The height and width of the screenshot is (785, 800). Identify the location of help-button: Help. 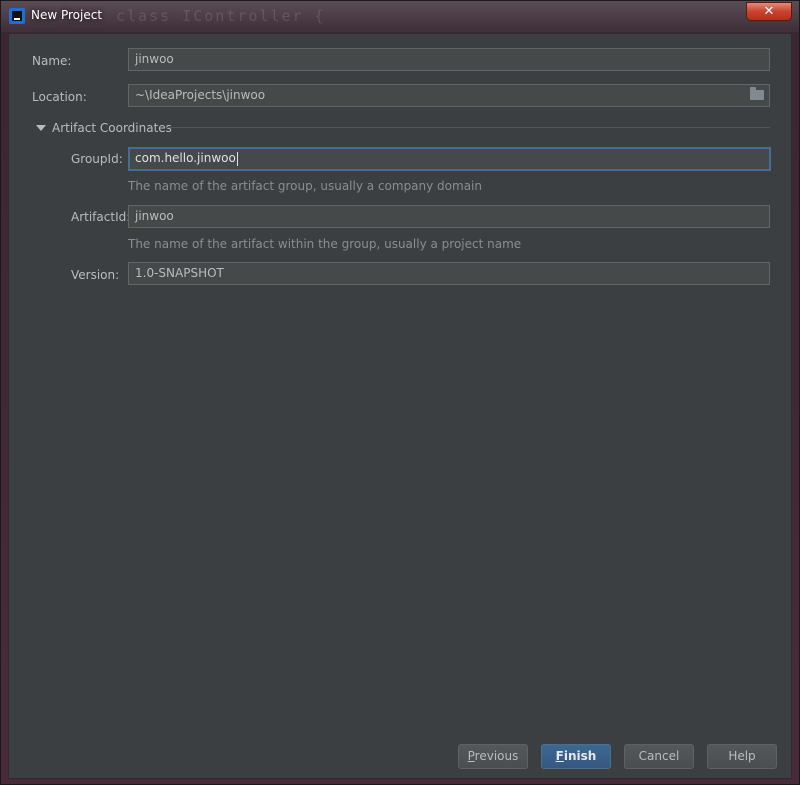
(742, 756).